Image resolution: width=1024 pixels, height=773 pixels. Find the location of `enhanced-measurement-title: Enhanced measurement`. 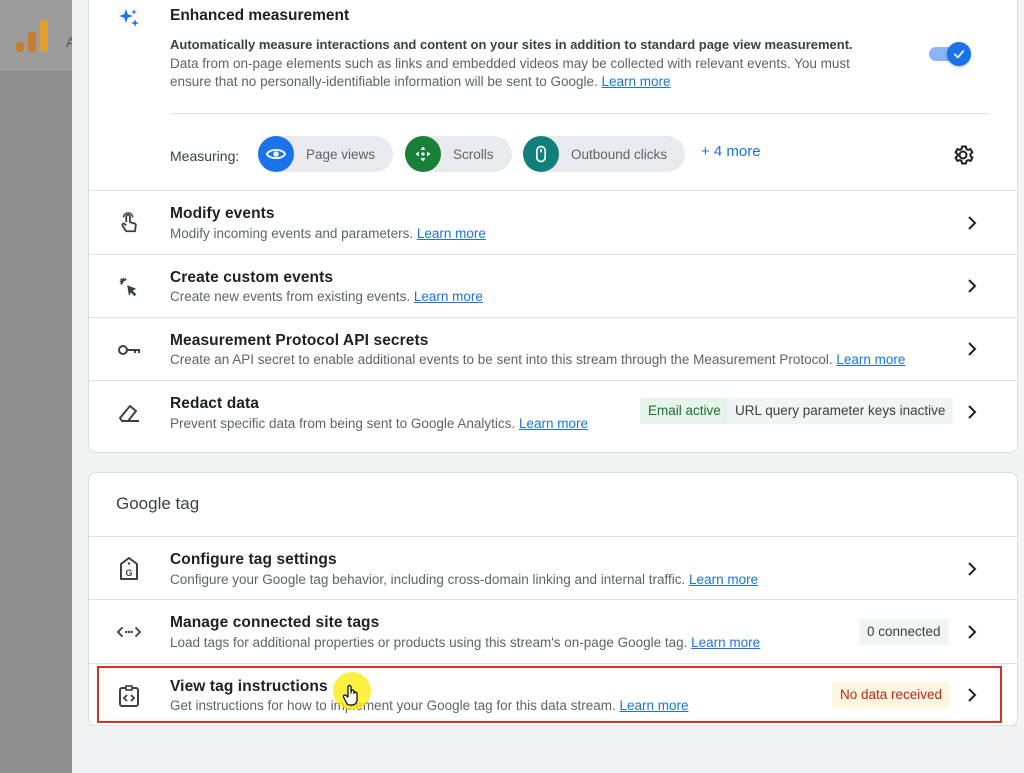

enhanced-measurement-title: Enhanced measurement is located at coordinates (260, 15).